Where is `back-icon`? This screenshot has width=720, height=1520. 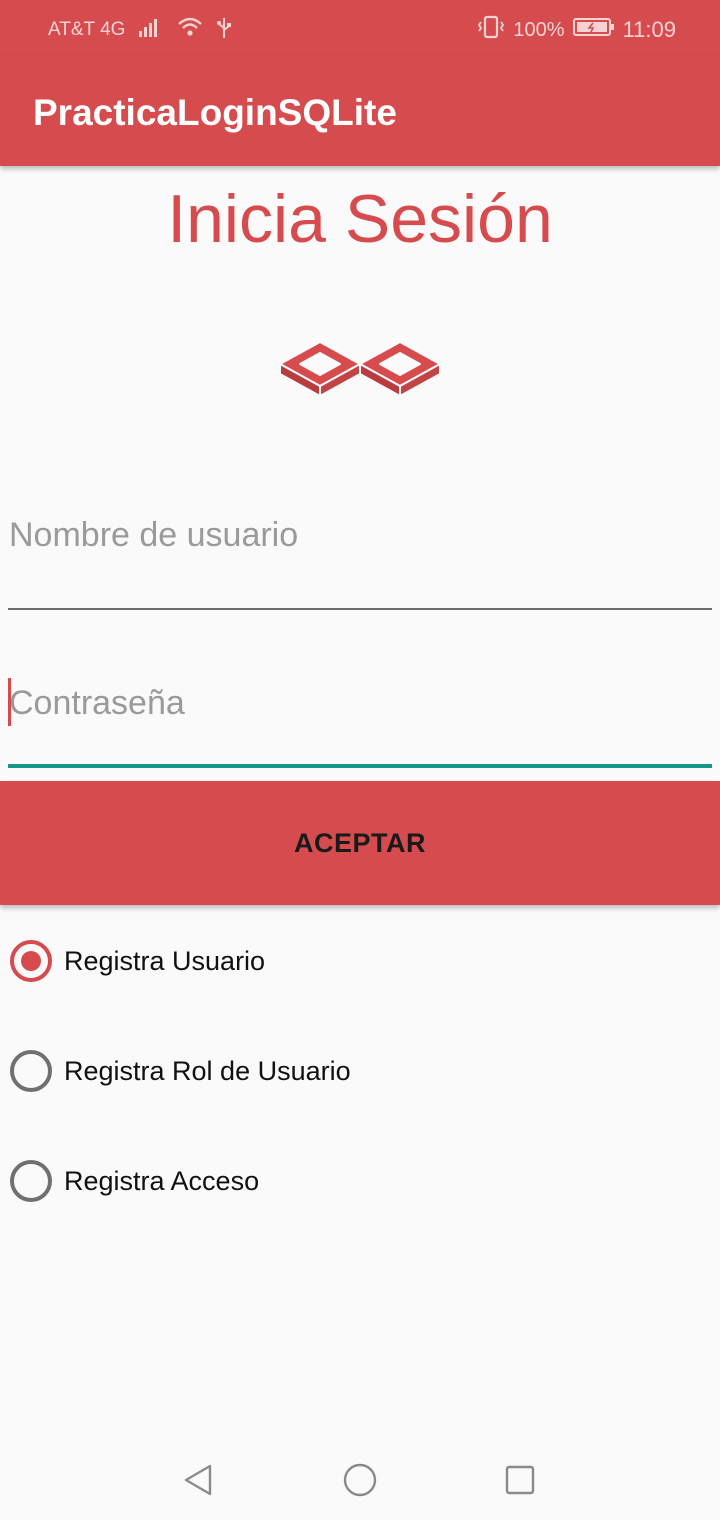 back-icon is located at coordinates (200, 1480).